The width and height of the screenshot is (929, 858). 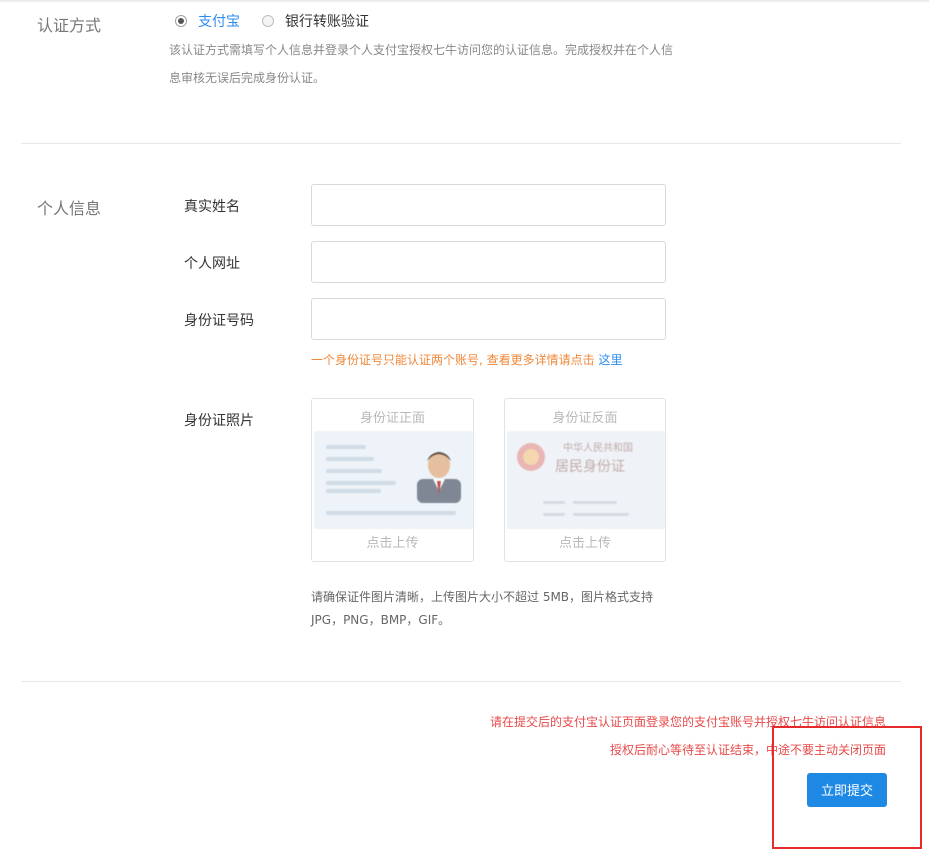 I want to click on radio-alipay: 支付宝, so click(x=207, y=21).